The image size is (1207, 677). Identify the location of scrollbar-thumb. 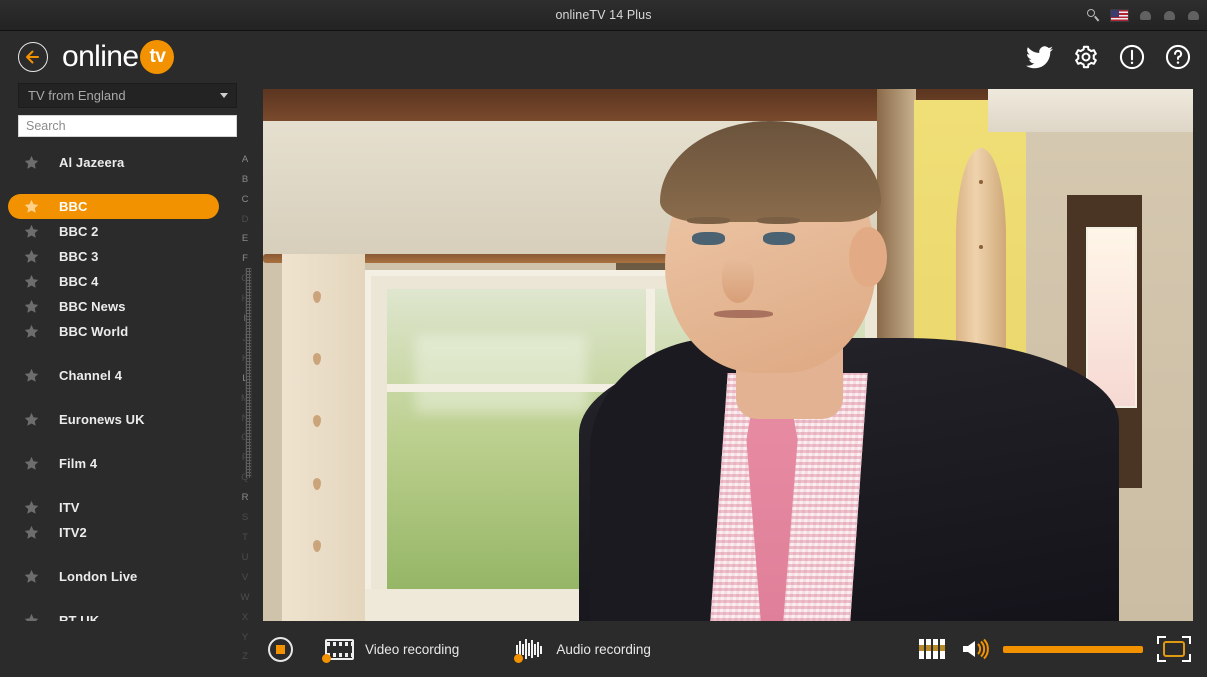
(248, 372).